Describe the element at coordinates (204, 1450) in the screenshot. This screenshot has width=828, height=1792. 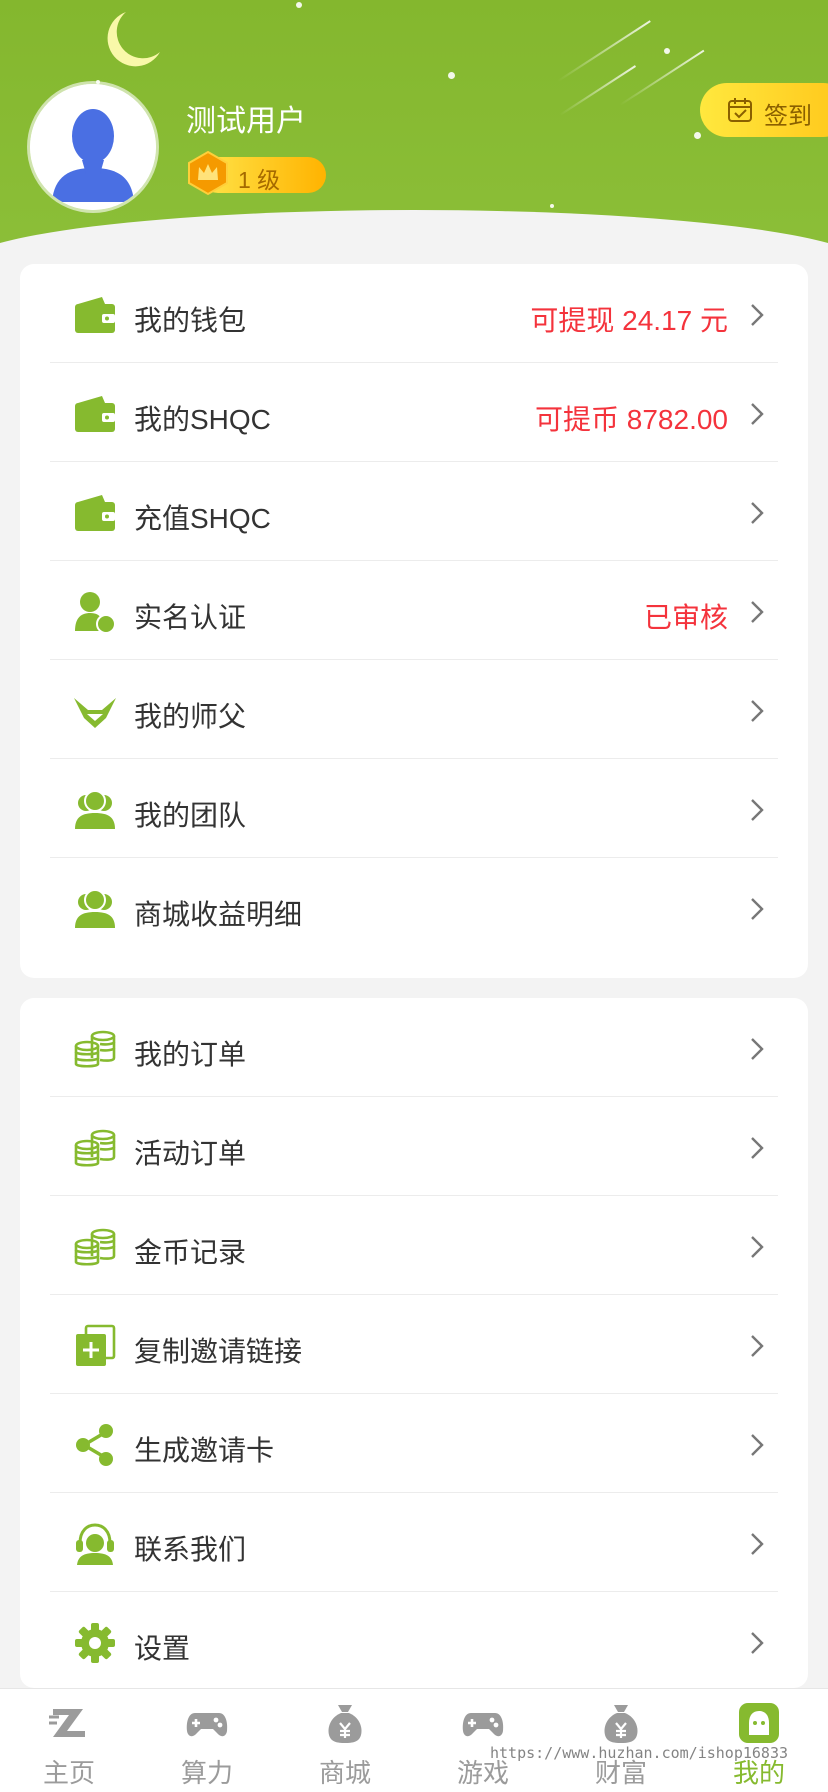
I see `menu-item-label: 生成邀请卡` at that location.